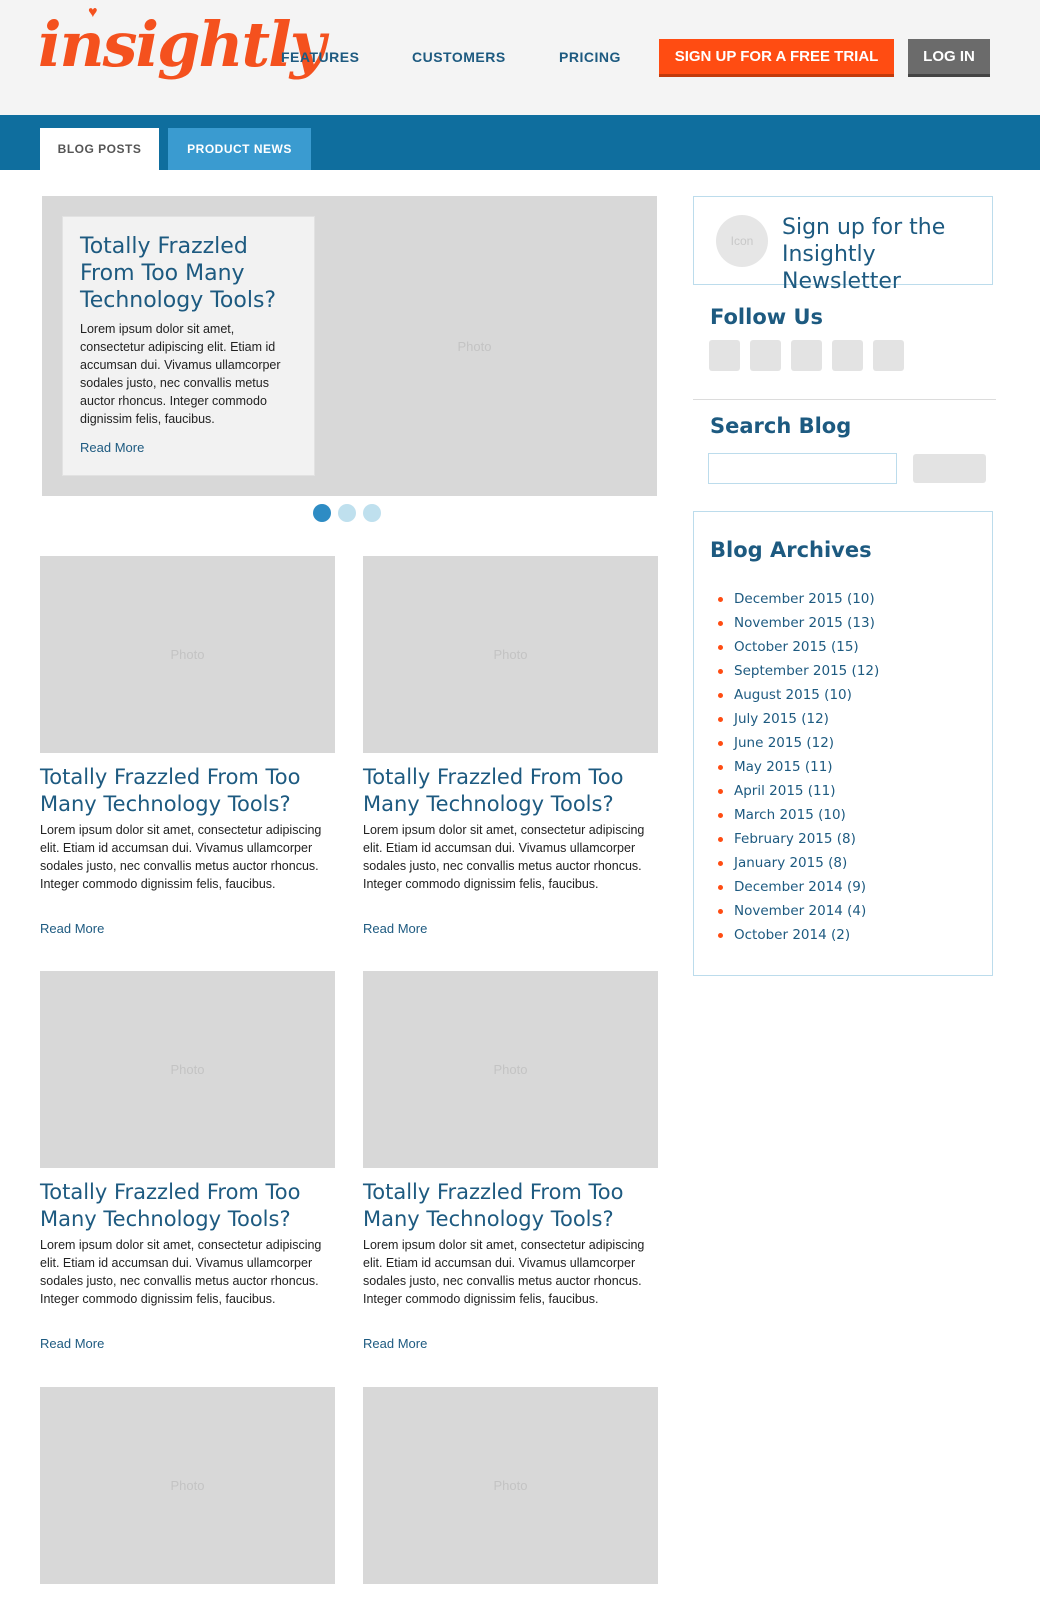  Describe the element at coordinates (112, 447) in the screenshot. I see `hero-read-more-link: Read More` at that location.